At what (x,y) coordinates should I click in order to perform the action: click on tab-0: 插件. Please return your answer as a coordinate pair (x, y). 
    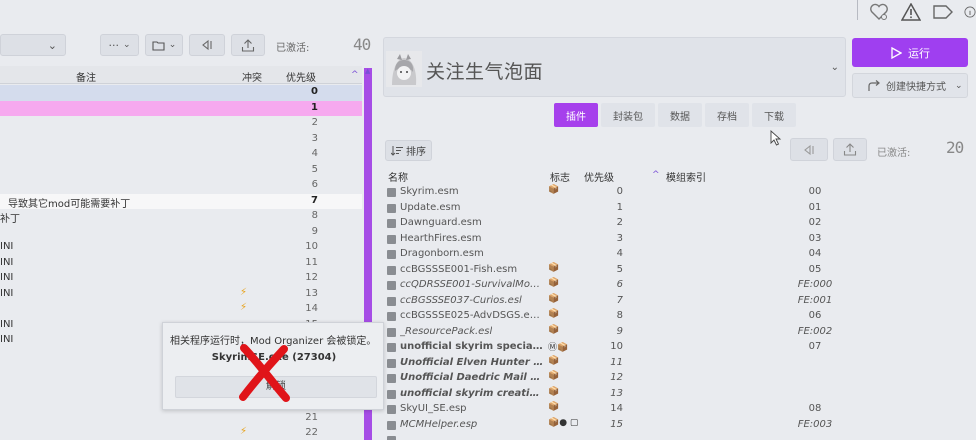
    Looking at the image, I should click on (576, 115).